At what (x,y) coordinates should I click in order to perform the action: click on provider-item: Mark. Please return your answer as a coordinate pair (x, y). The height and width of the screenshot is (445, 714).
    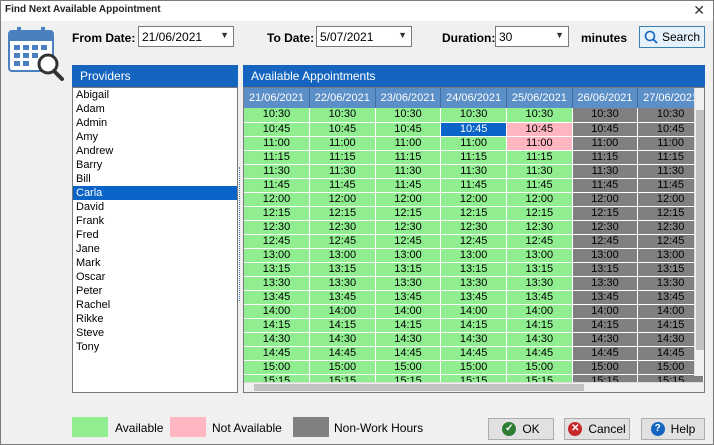
    Looking at the image, I should click on (155, 263).